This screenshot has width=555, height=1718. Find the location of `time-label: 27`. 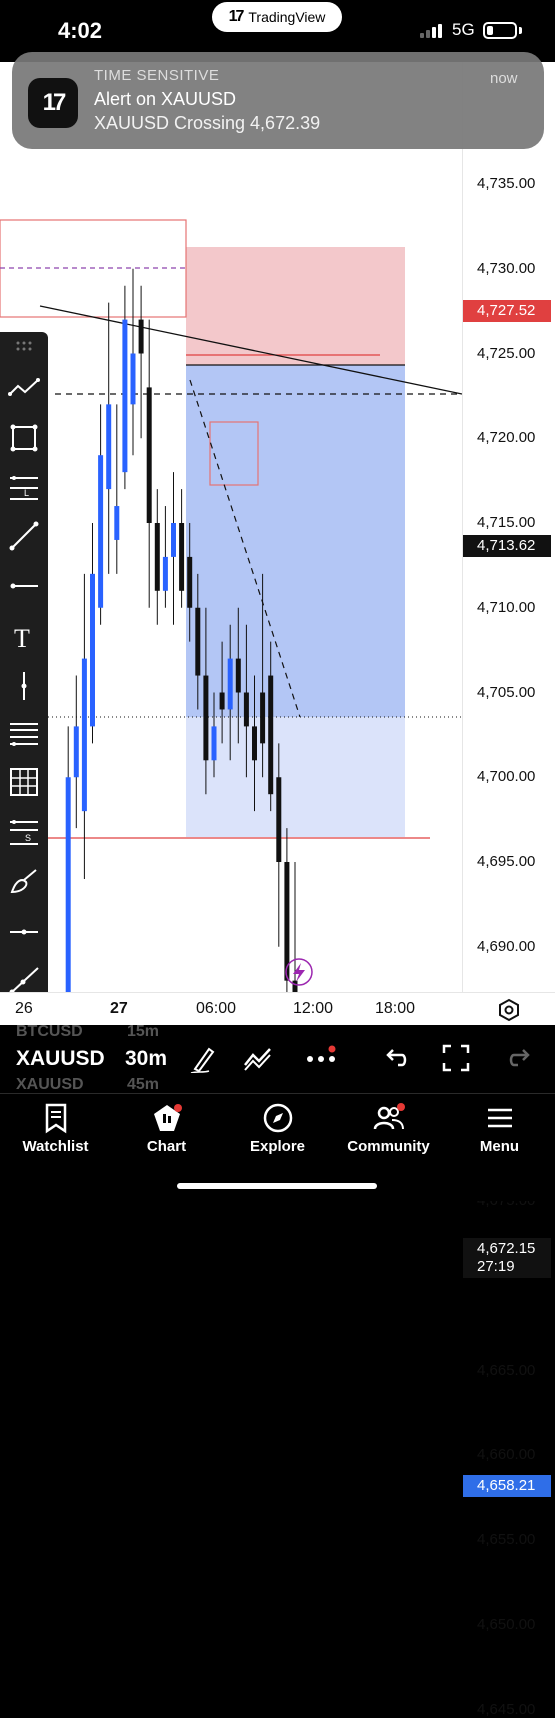

time-label: 27 is located at coordinates (119, 1008).